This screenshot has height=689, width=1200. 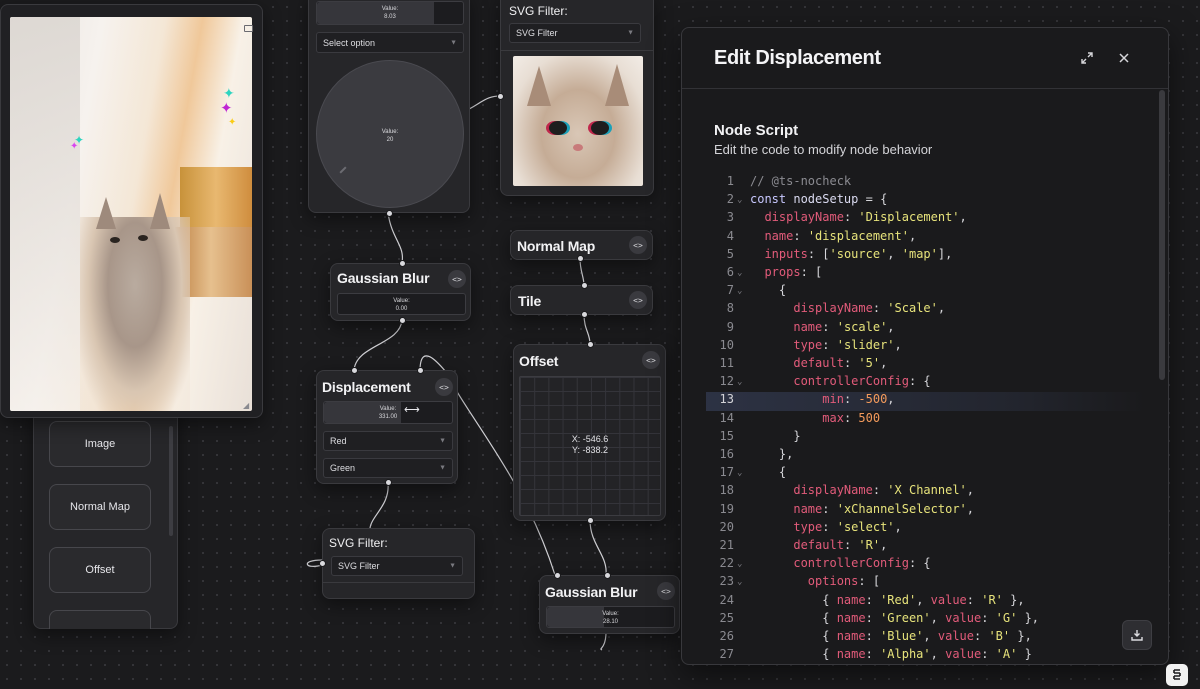 I want to click on download-button, so click(x=1137, y=635).